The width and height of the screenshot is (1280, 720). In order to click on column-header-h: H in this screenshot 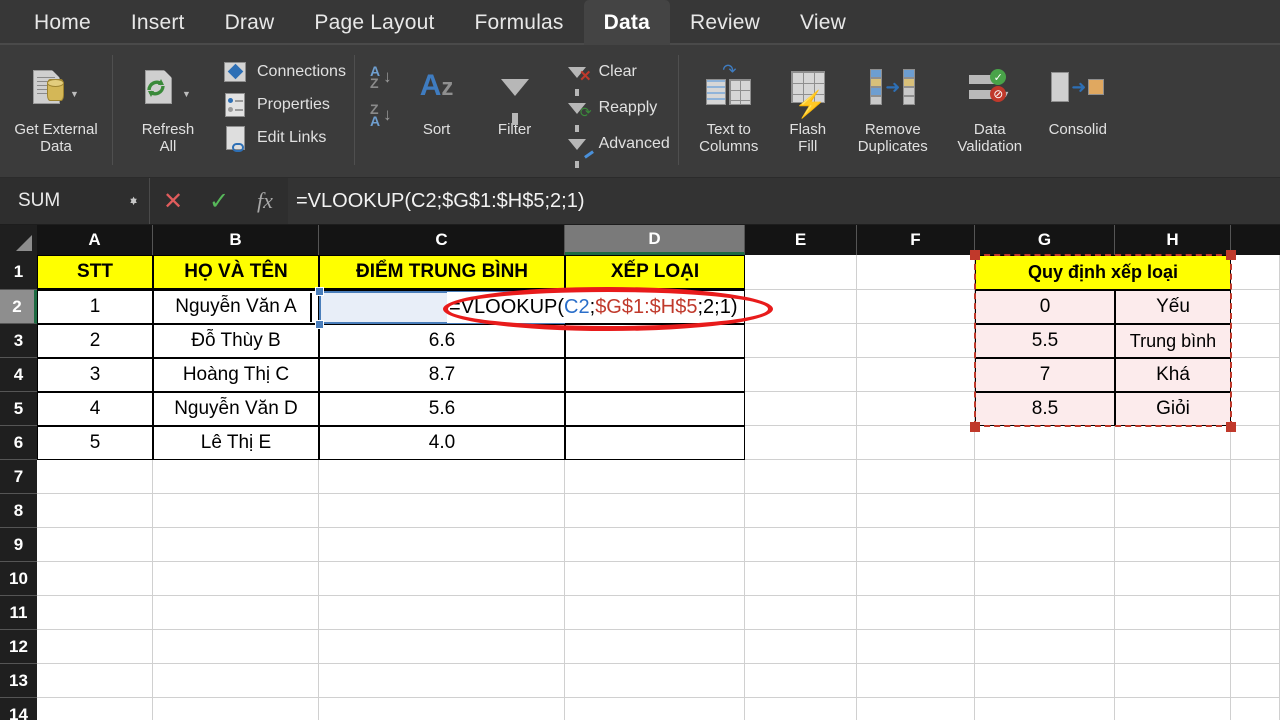, I will do `click(1173, 240)`.